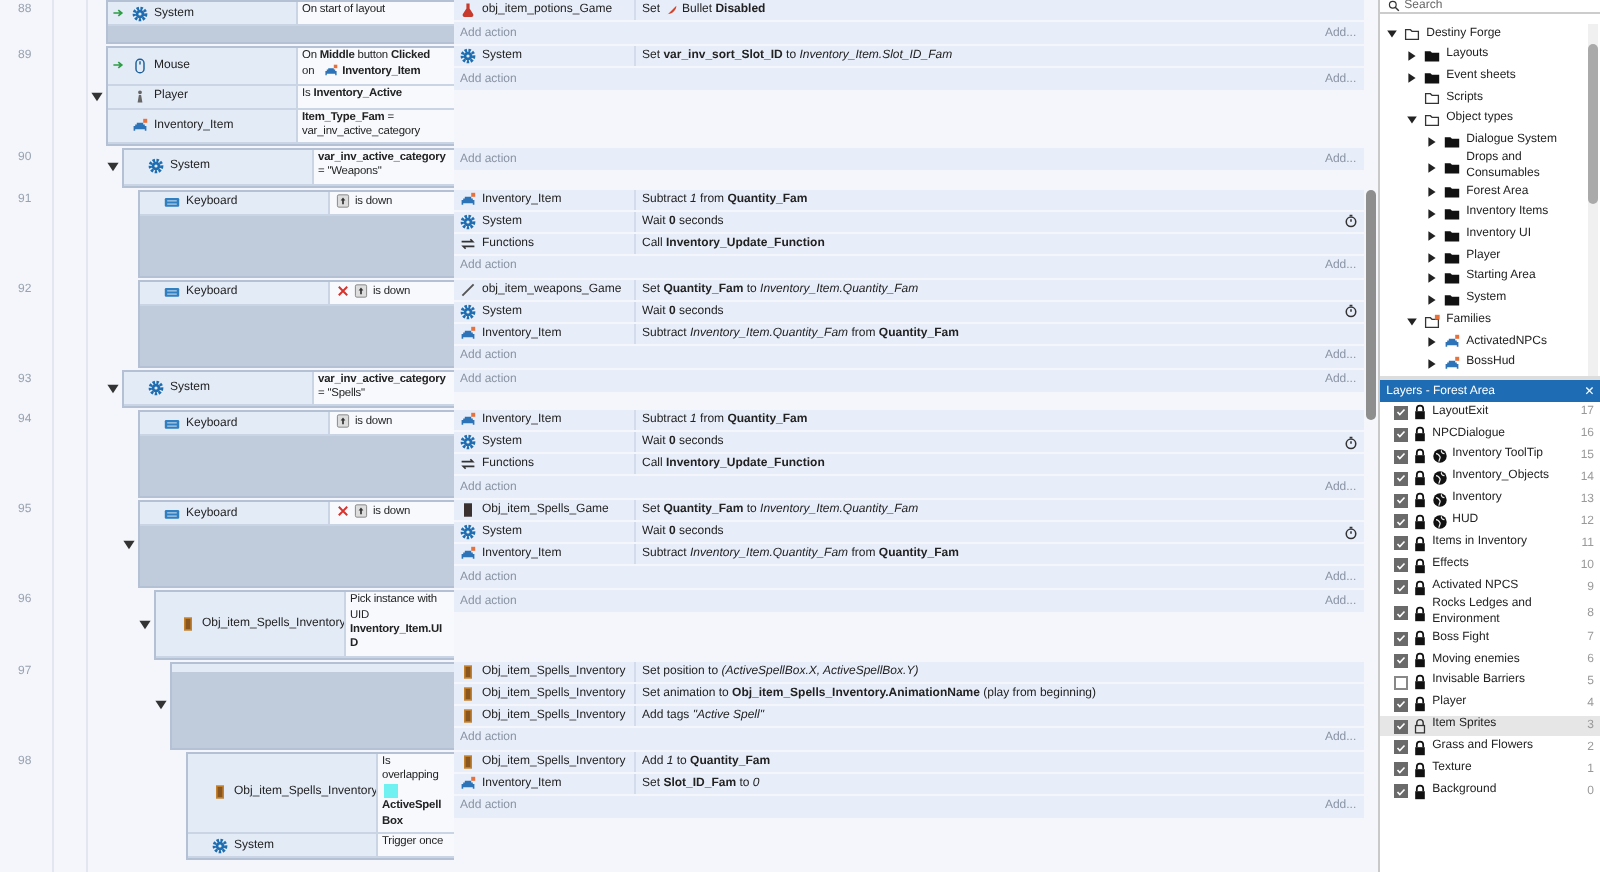 The width and height of the screenshot is (1600, 872). Describe the element at coordinates (140, 65) in the screenshot. I see `mouse-icon` at that location.